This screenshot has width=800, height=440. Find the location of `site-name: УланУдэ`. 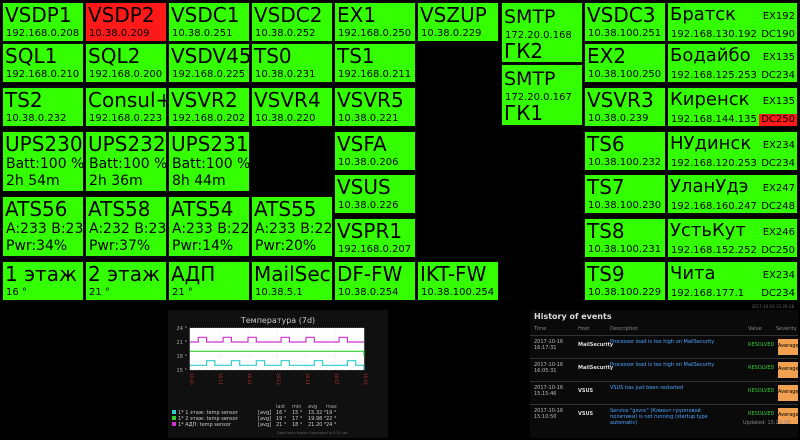

site-name: УланУдэ is located at coordinates (709, 186).